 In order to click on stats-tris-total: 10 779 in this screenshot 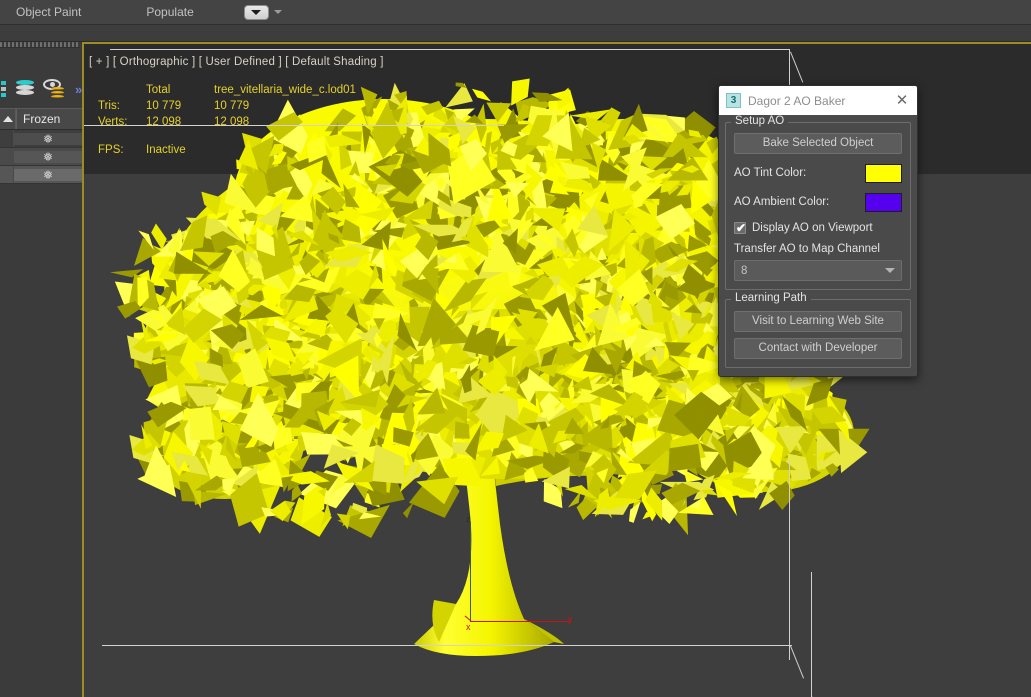, I will do `click(164, 106)`.